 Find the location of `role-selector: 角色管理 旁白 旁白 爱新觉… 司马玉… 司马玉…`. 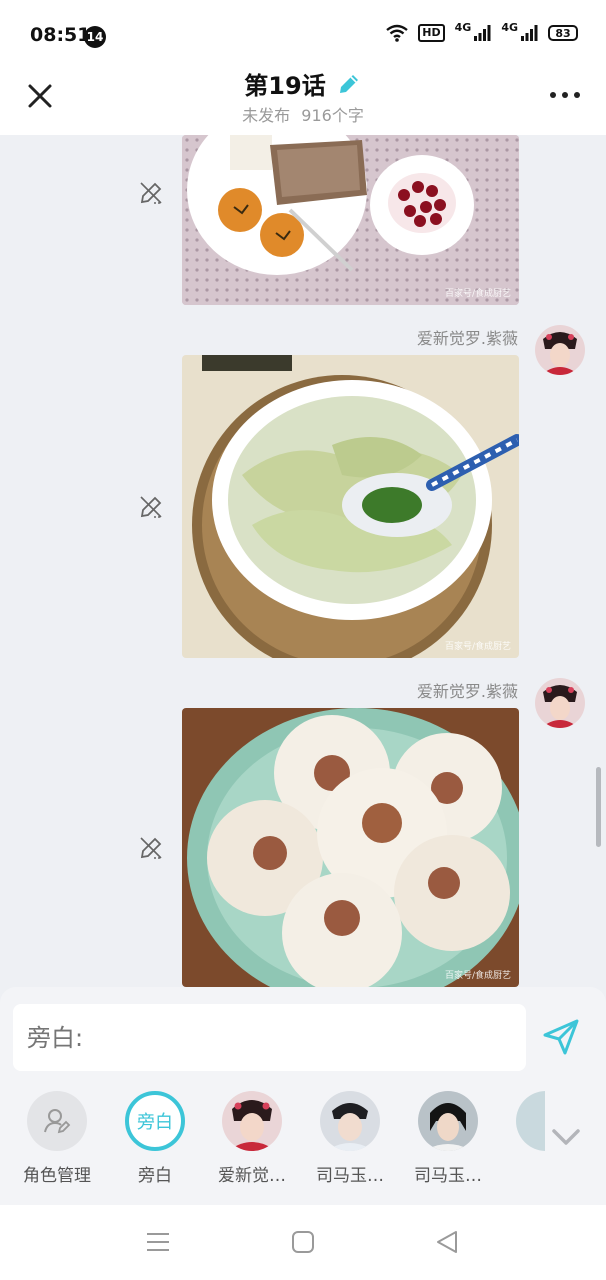

role-selector: 角色管理 旁白 旁白 爱新觉… 司马玉… 司马玉… is located at coordinates (272, 1141).